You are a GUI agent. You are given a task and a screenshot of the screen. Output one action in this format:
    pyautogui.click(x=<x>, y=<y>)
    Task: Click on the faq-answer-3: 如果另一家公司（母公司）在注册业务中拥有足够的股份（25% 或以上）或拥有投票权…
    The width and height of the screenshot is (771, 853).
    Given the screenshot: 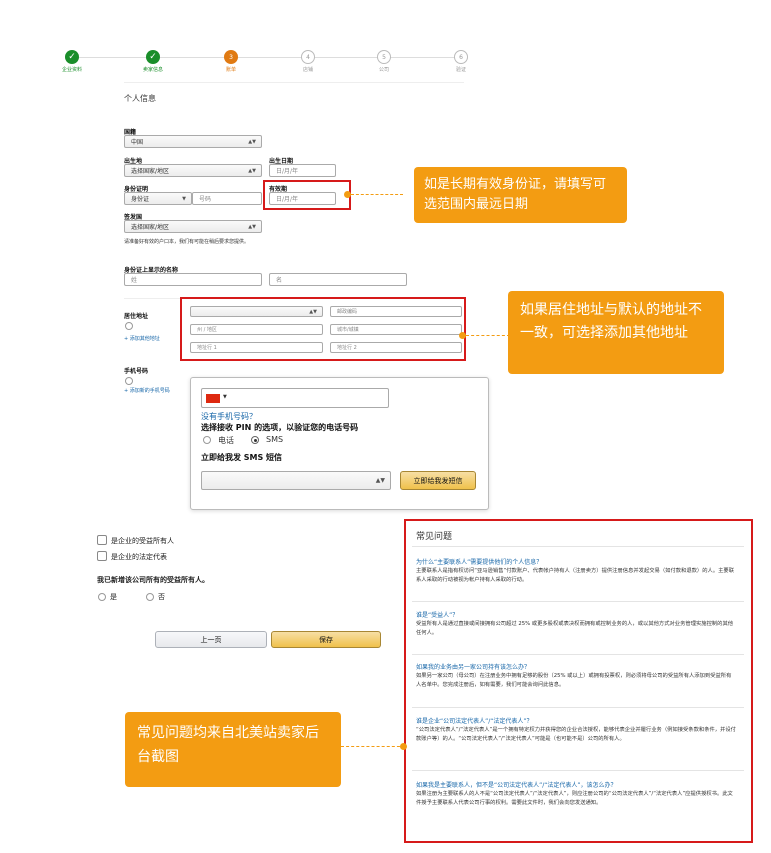 What is the action you would take?
    pyautogui.click(x=574, y=680)
    